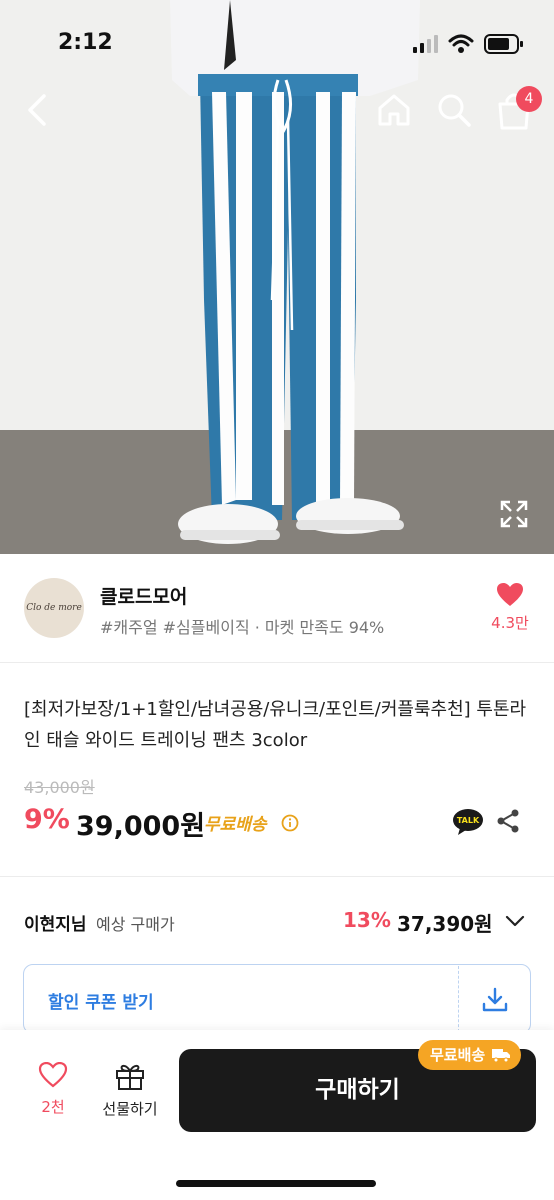 This screenshot has width=554, height=1200. What do you see at coordinates (458, 999) in the screenshot?
I see `coupon-divider` at bounding box center [458, 999].